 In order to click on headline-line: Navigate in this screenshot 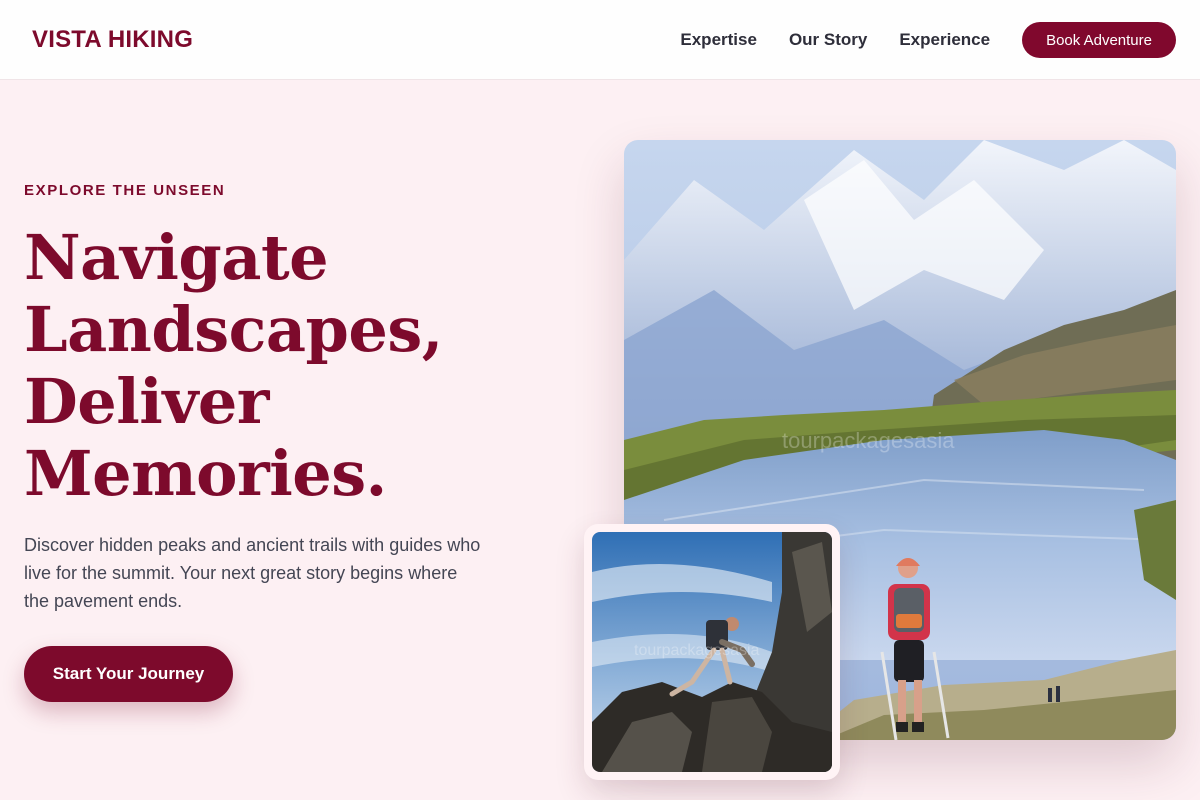, I will do `click(176, 257)`.